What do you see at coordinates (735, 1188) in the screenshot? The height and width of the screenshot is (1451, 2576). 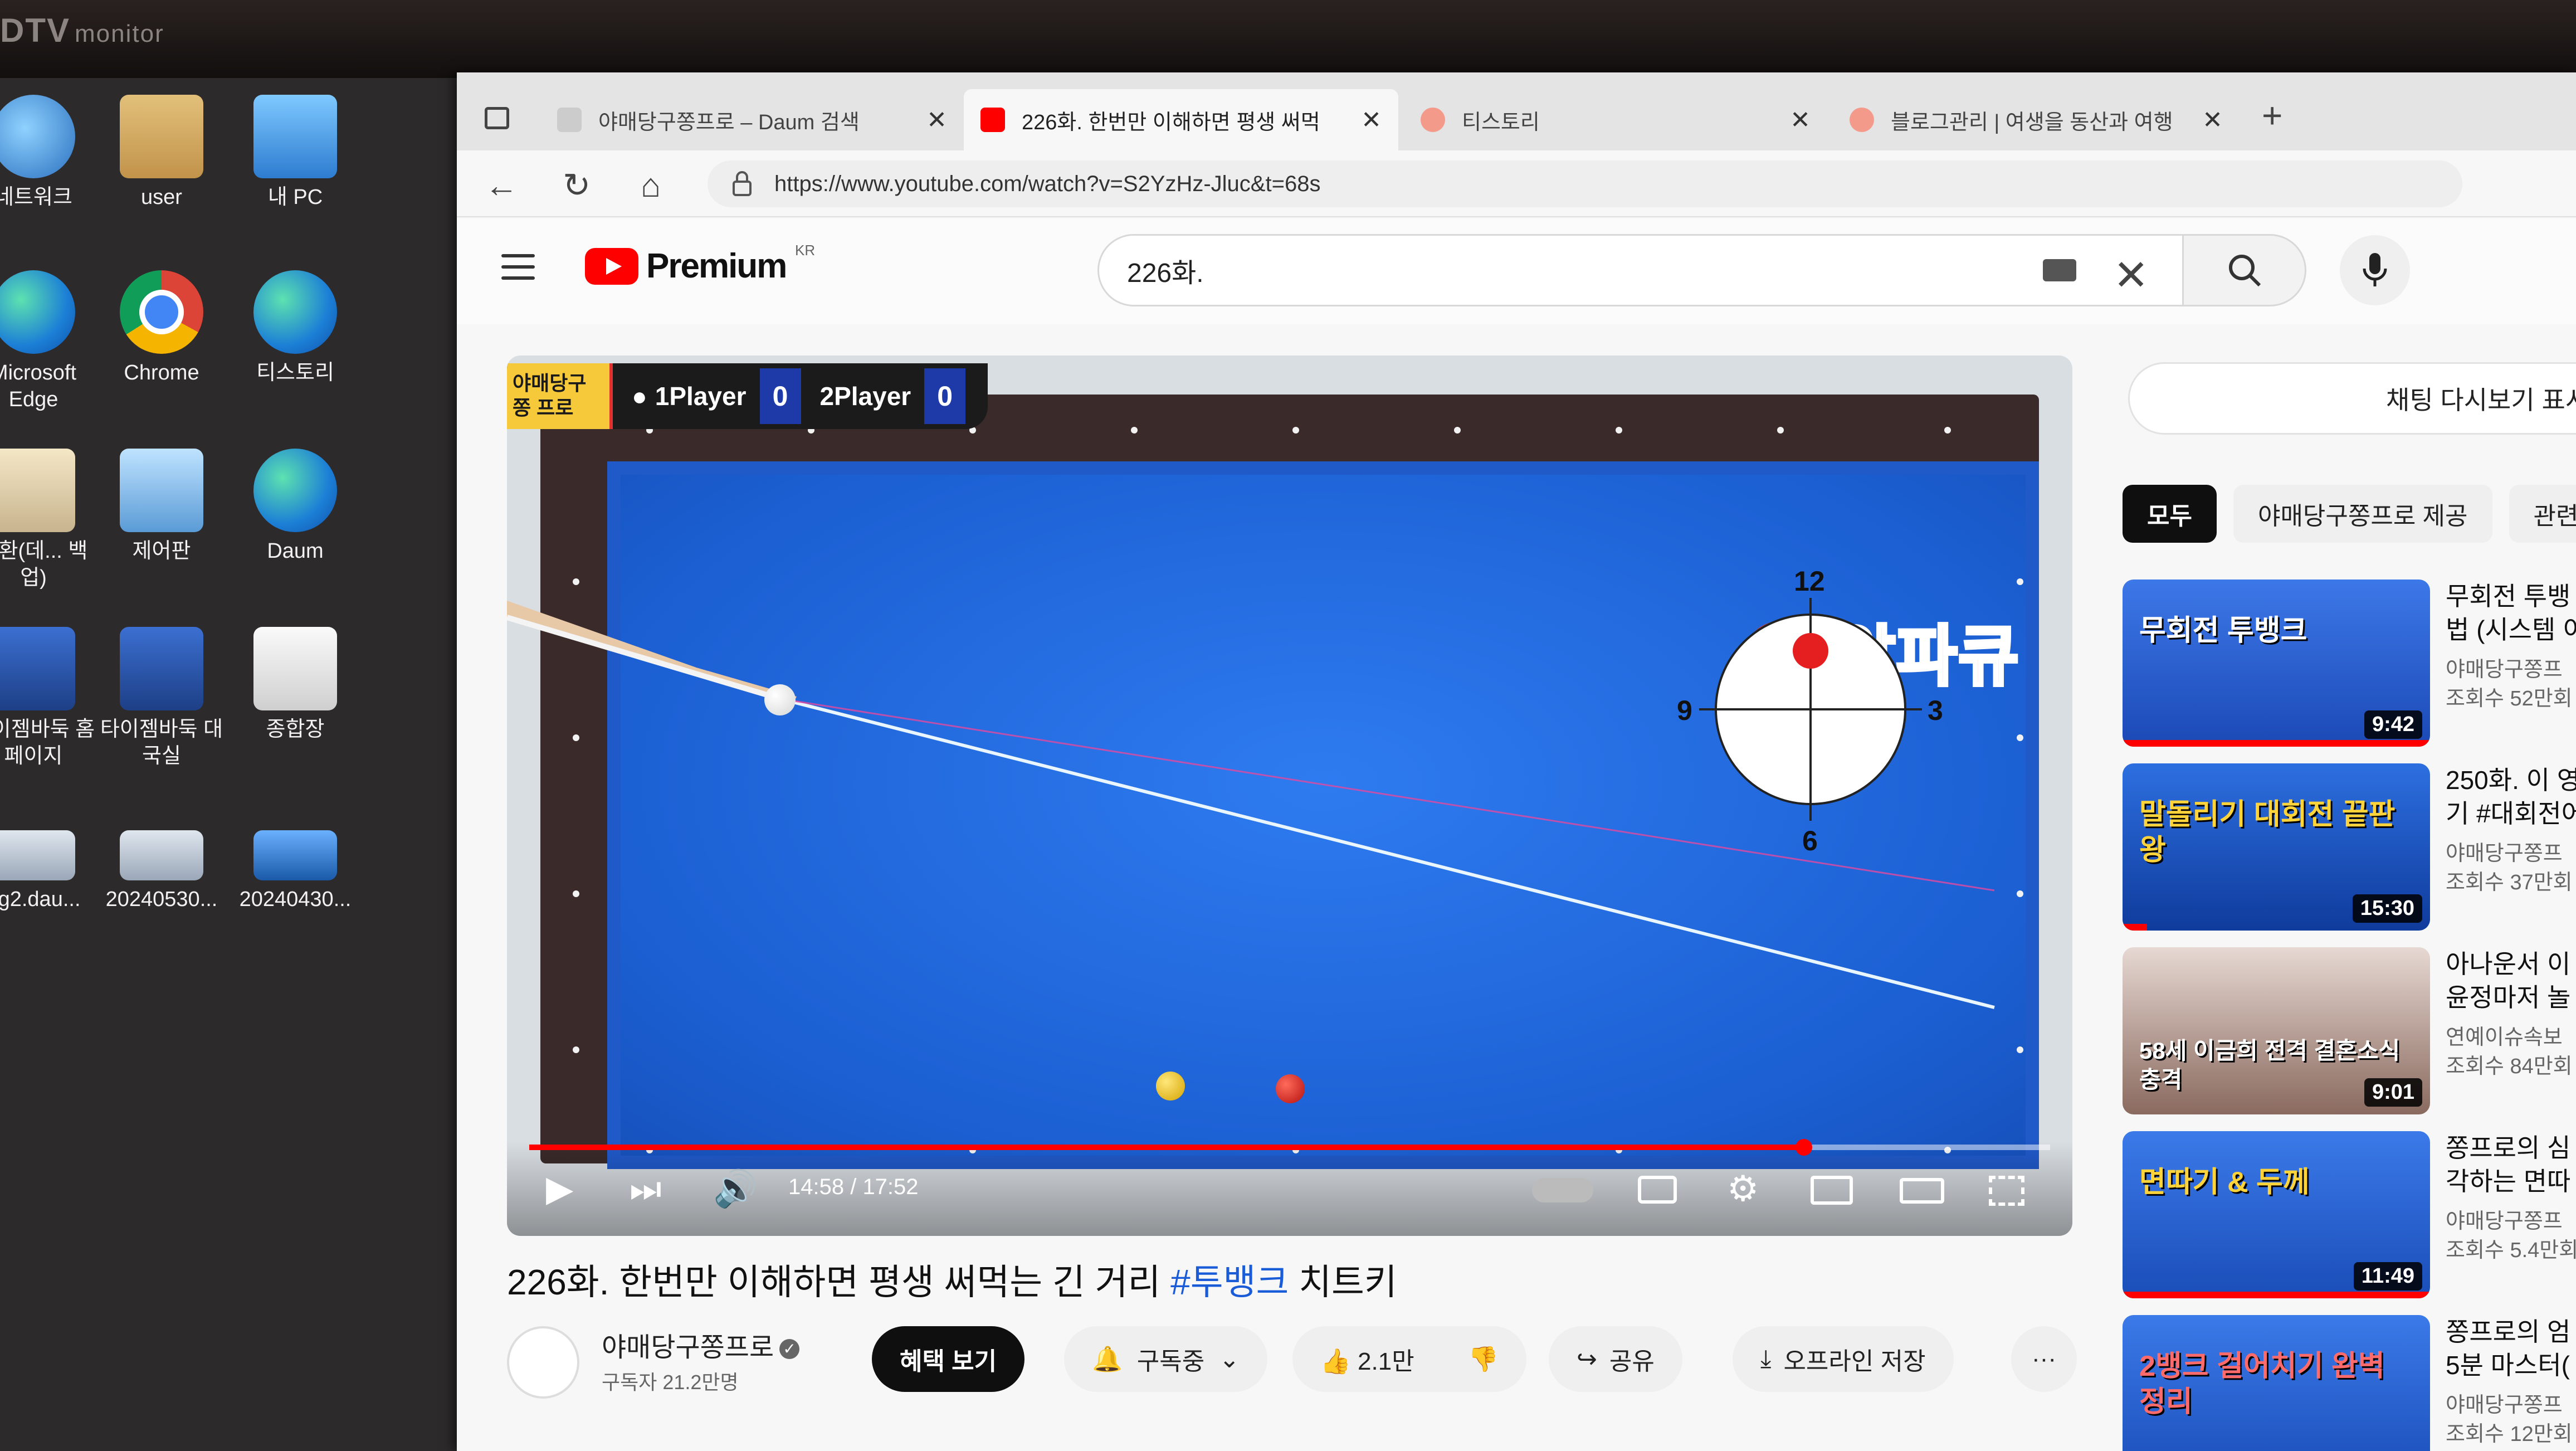 I see `volume-icon: 🔊` at bounding box center [735, 1188].